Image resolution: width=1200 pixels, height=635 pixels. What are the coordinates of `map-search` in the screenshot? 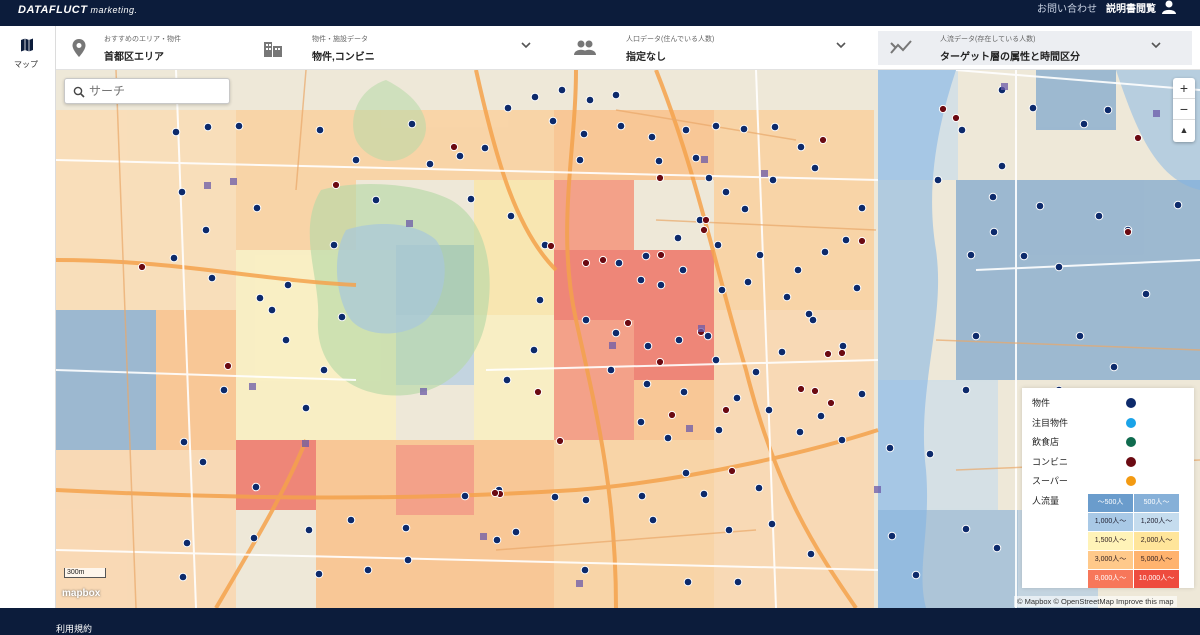 It's located at (147, 91).